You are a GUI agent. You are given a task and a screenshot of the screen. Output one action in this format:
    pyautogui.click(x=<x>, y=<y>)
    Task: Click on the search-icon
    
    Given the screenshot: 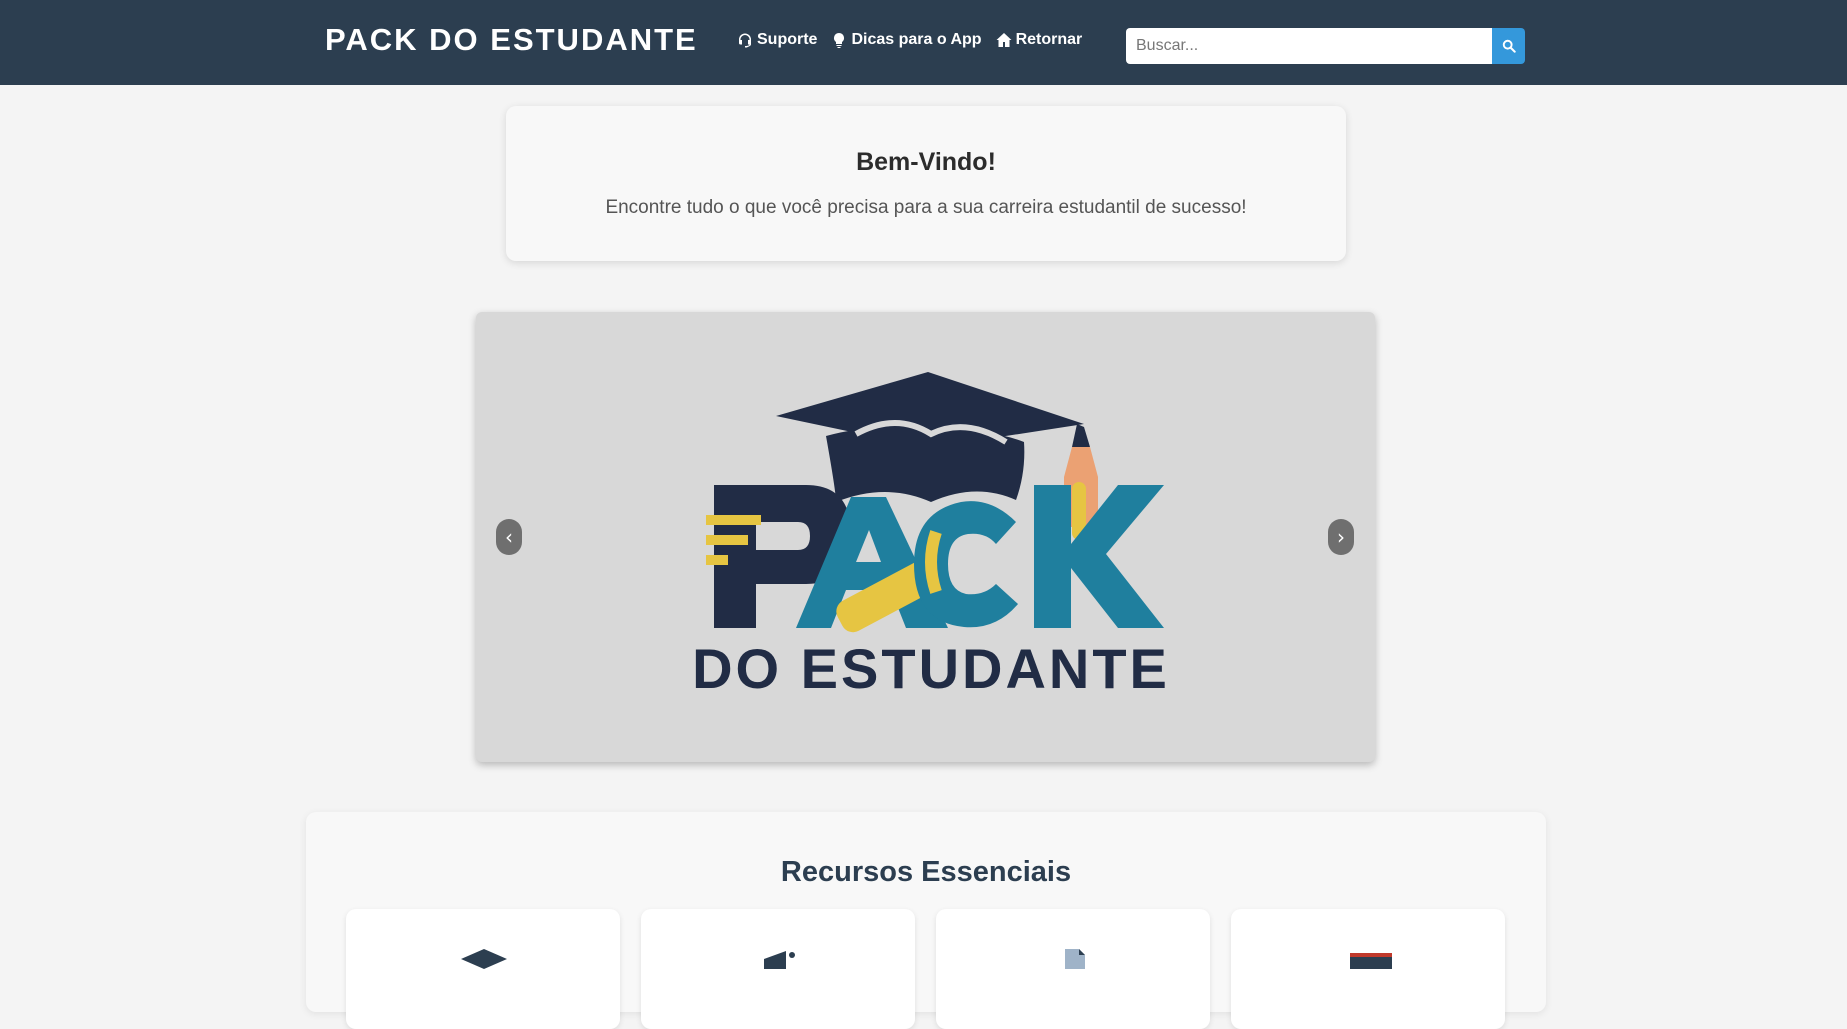 What is the action you would take?
    pyautogui.click(x=1509, y=46)
    